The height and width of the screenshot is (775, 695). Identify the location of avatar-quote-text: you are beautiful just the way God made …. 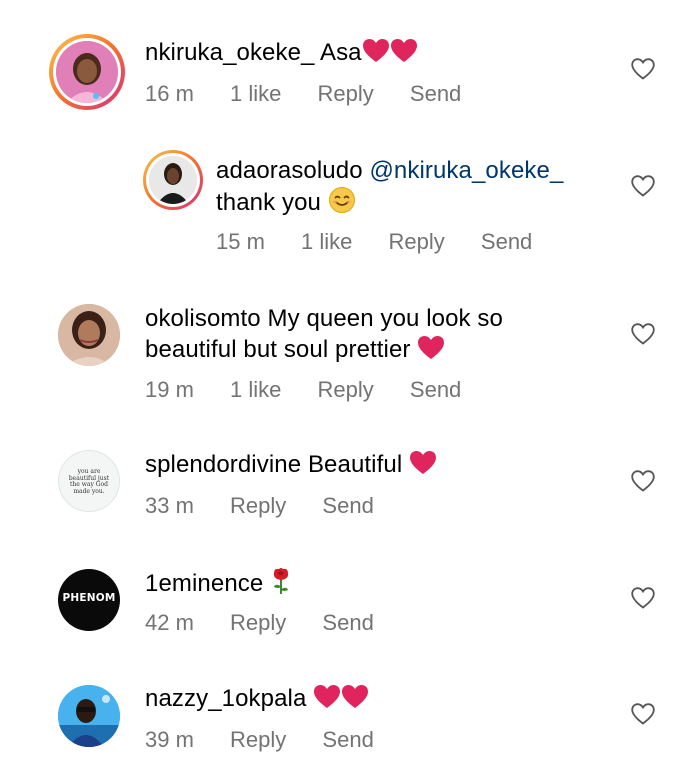
(89, 481).